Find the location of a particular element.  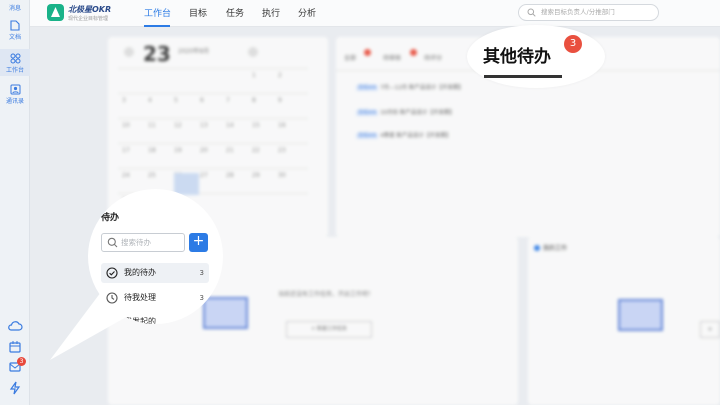

sidebar-item-label: 文档 is located at coordinates (14, 37).